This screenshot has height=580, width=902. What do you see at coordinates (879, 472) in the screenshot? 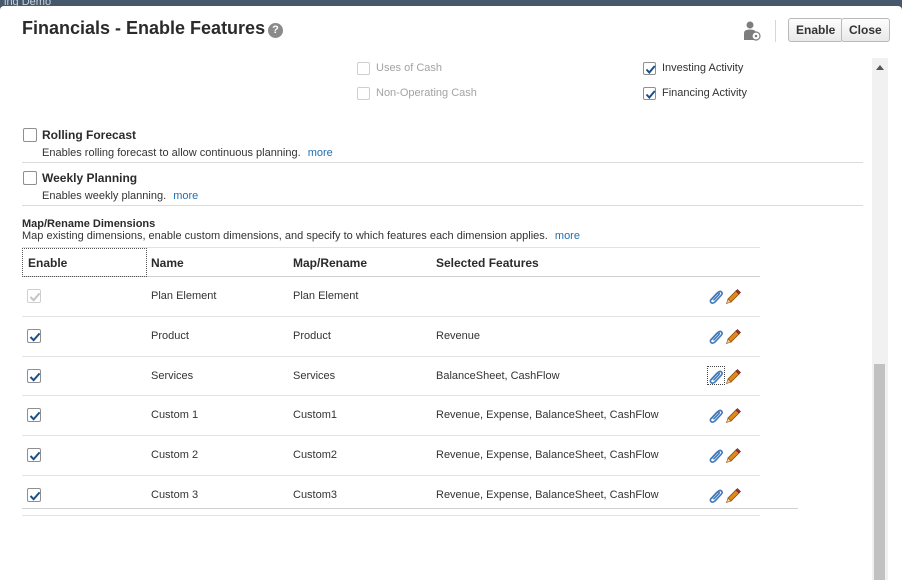
I see `scroll-thumb` at bounding box center [879, 472].